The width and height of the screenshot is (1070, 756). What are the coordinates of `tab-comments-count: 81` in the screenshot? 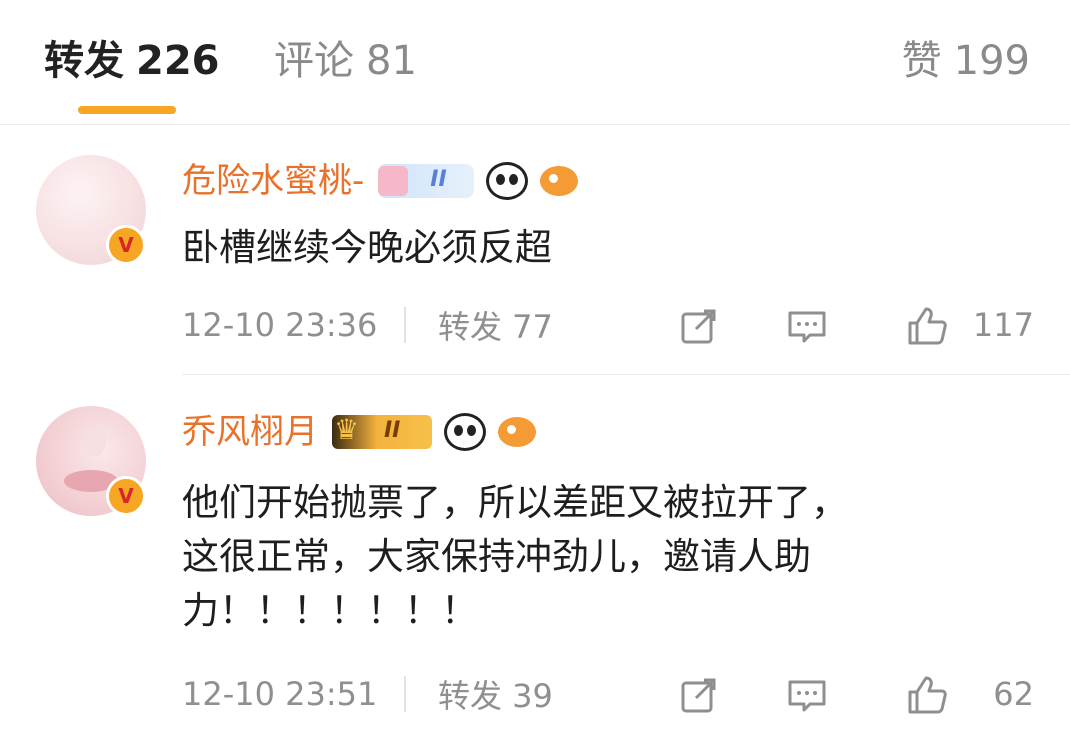 It's located at (391, 61).